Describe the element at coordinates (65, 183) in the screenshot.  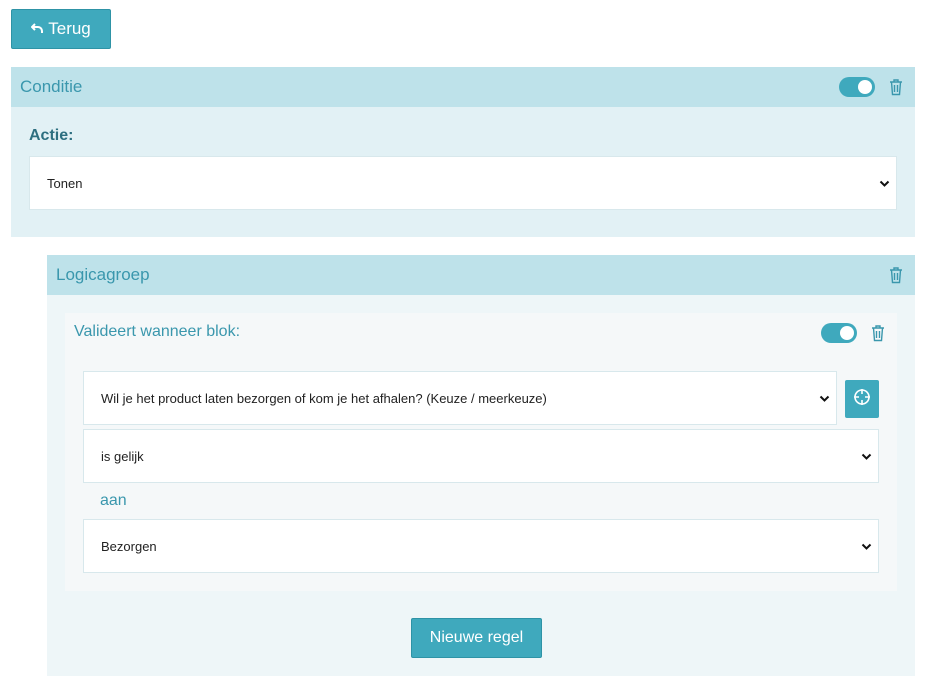
I see `action-select-value: Tonen` at that location.